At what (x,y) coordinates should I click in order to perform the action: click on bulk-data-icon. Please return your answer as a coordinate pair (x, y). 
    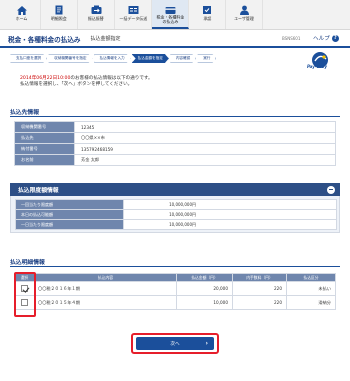
    Looking at the image, I should click on (133, 10).